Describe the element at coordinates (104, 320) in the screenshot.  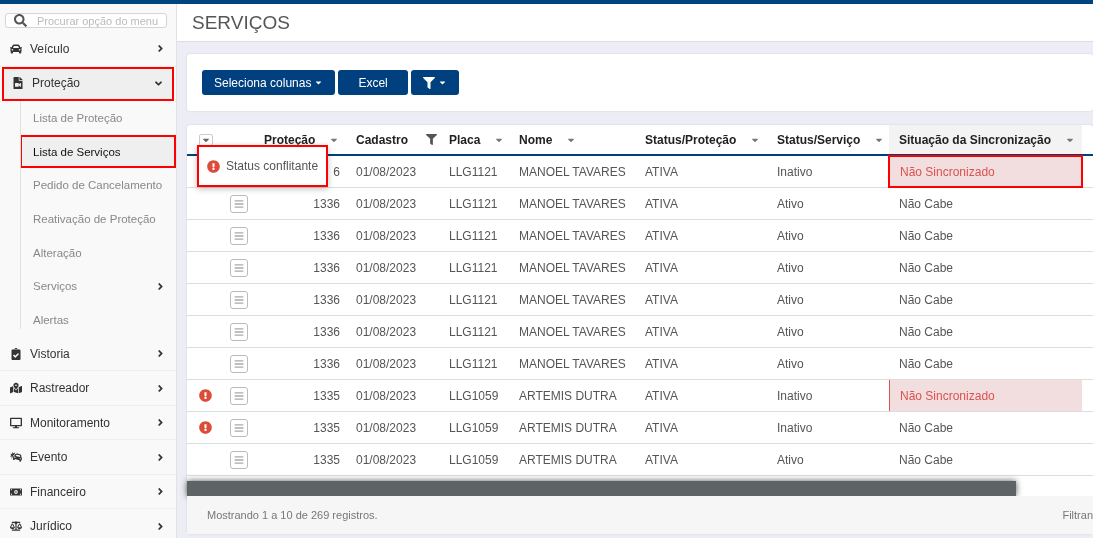
I see `submenu-item: Alertas` at that location.